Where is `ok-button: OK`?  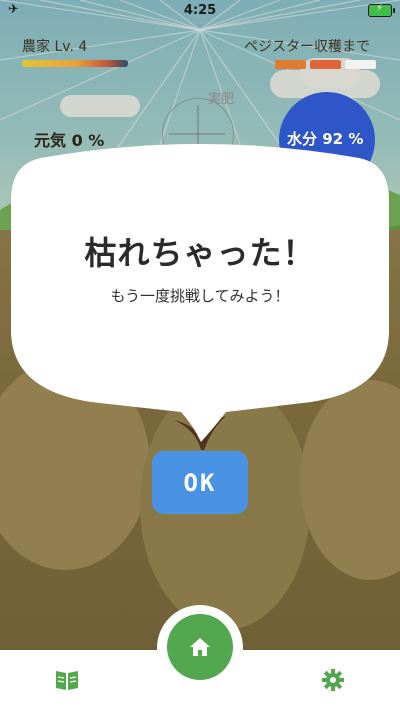 ok-button: OK is located at coordinates (200, 482).